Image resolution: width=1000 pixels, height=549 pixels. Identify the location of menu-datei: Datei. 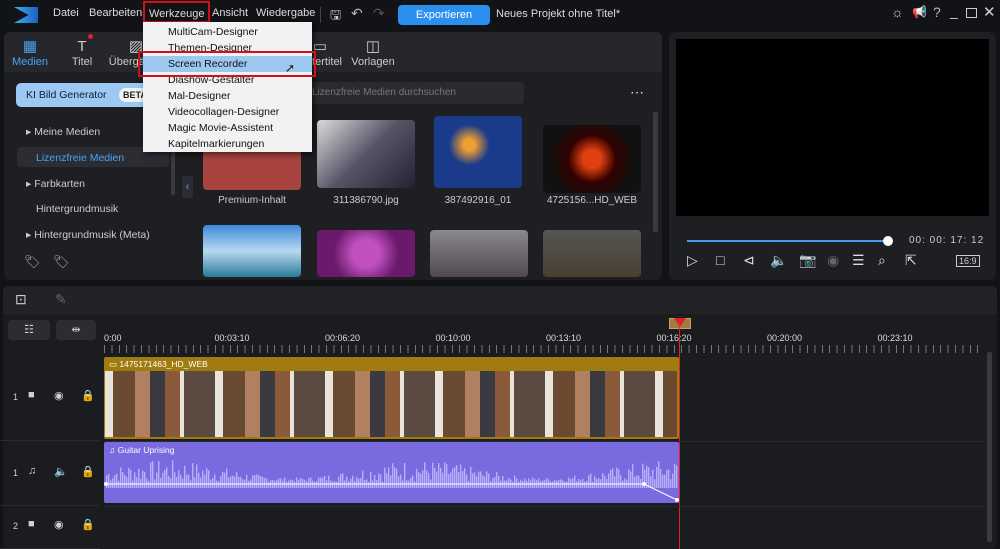
(66, 13).